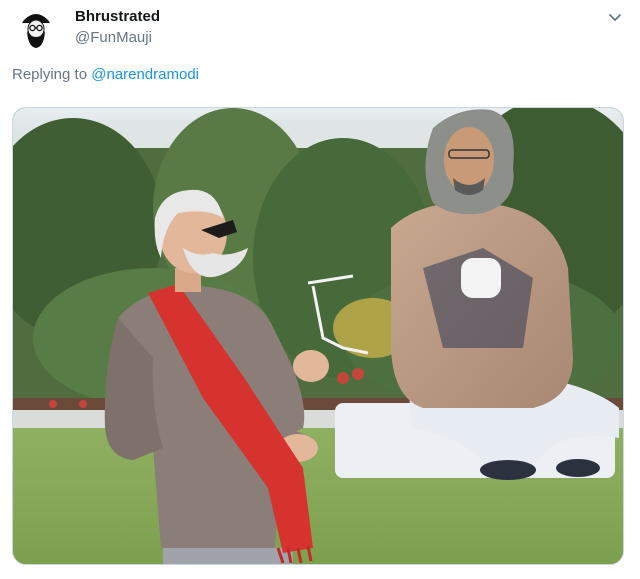 The width and height of the screenshot is (640, 579). I want to click on chevron-down-icon, so click(615, 18).